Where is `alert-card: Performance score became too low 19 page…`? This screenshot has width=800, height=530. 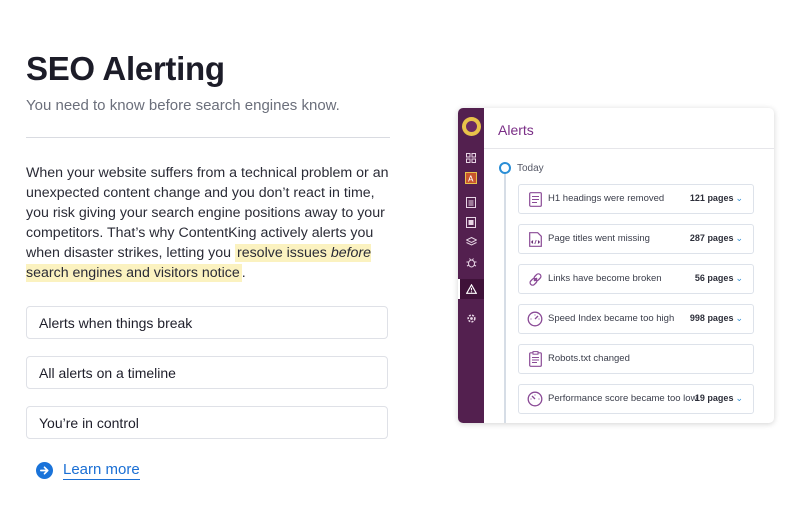
alert-card: Performance score became too low 19 page… is located at coordinates (636, 399).